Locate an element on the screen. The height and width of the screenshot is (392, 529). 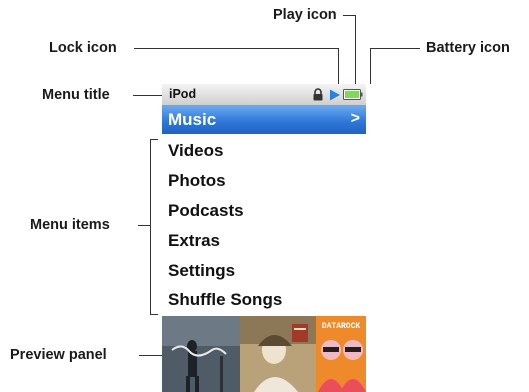
preview-album-art-3: DATAROCK is located at coordinates (341, 354).